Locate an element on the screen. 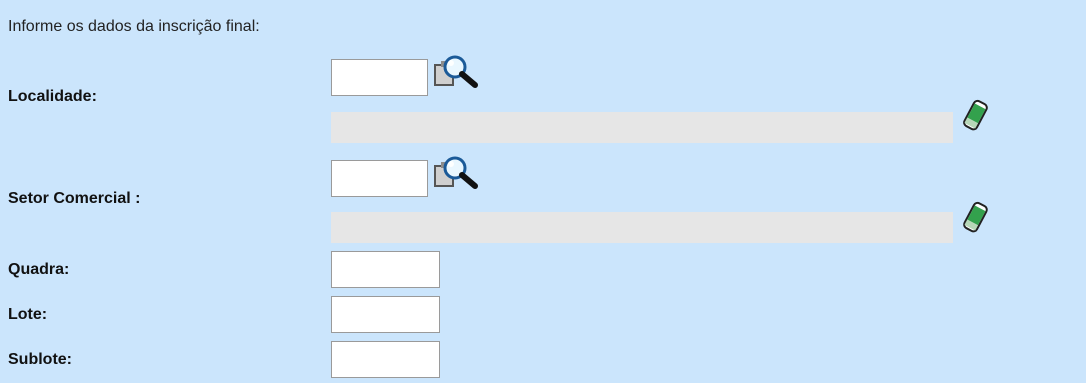 This screenshot has height=383, width=1086. localidade-search-icon is located at coordinates (455, 69).